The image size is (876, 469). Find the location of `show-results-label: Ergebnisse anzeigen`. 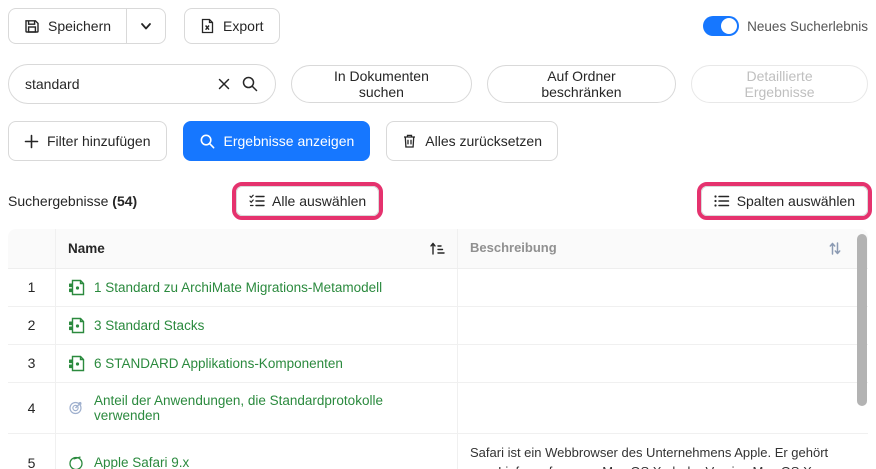

show-results-label: Ergebnisse anzeigen is located at coordinates (289, 141).